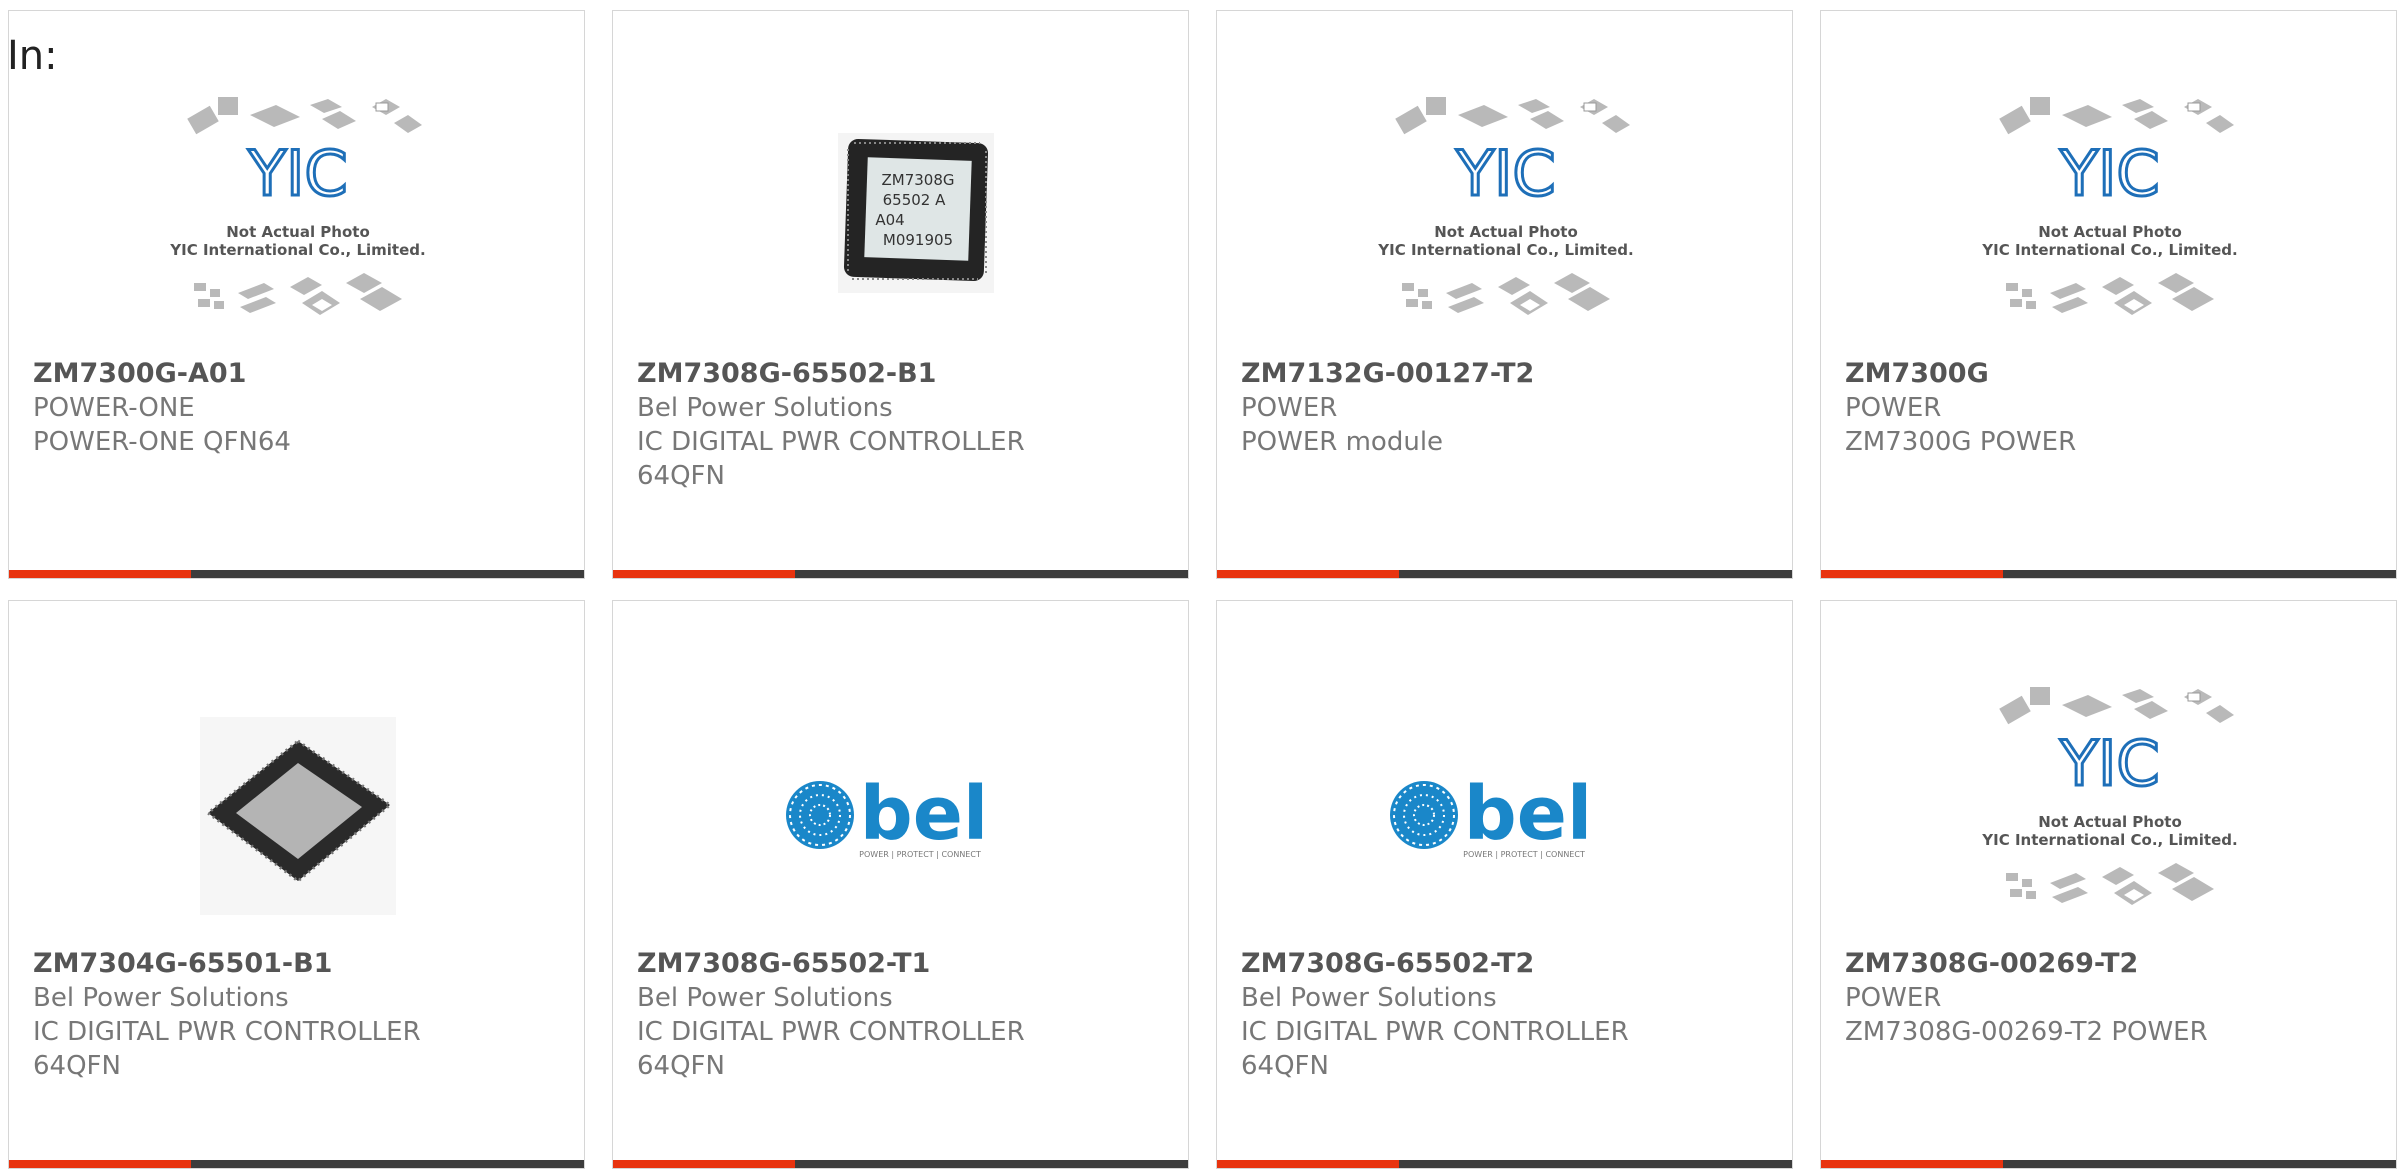 This screenshot has height=1169, width=2400. I want to click on part-number-link: ZM7308G-65502-T1, so click(902, 964).